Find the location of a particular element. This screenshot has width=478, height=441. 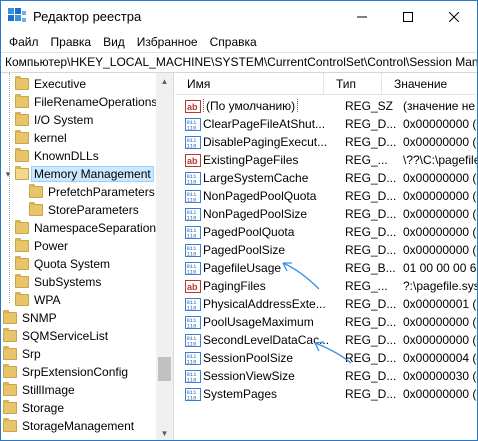

column-data-header: Значение is located at coordinates (429, 84).